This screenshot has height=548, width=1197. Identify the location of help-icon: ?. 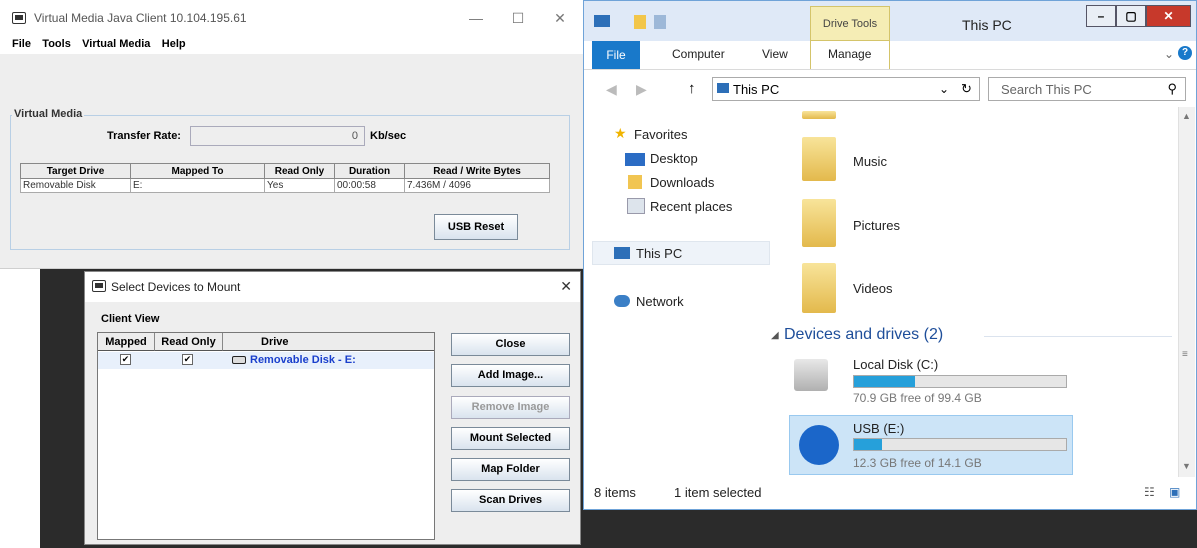
(1185, 53).